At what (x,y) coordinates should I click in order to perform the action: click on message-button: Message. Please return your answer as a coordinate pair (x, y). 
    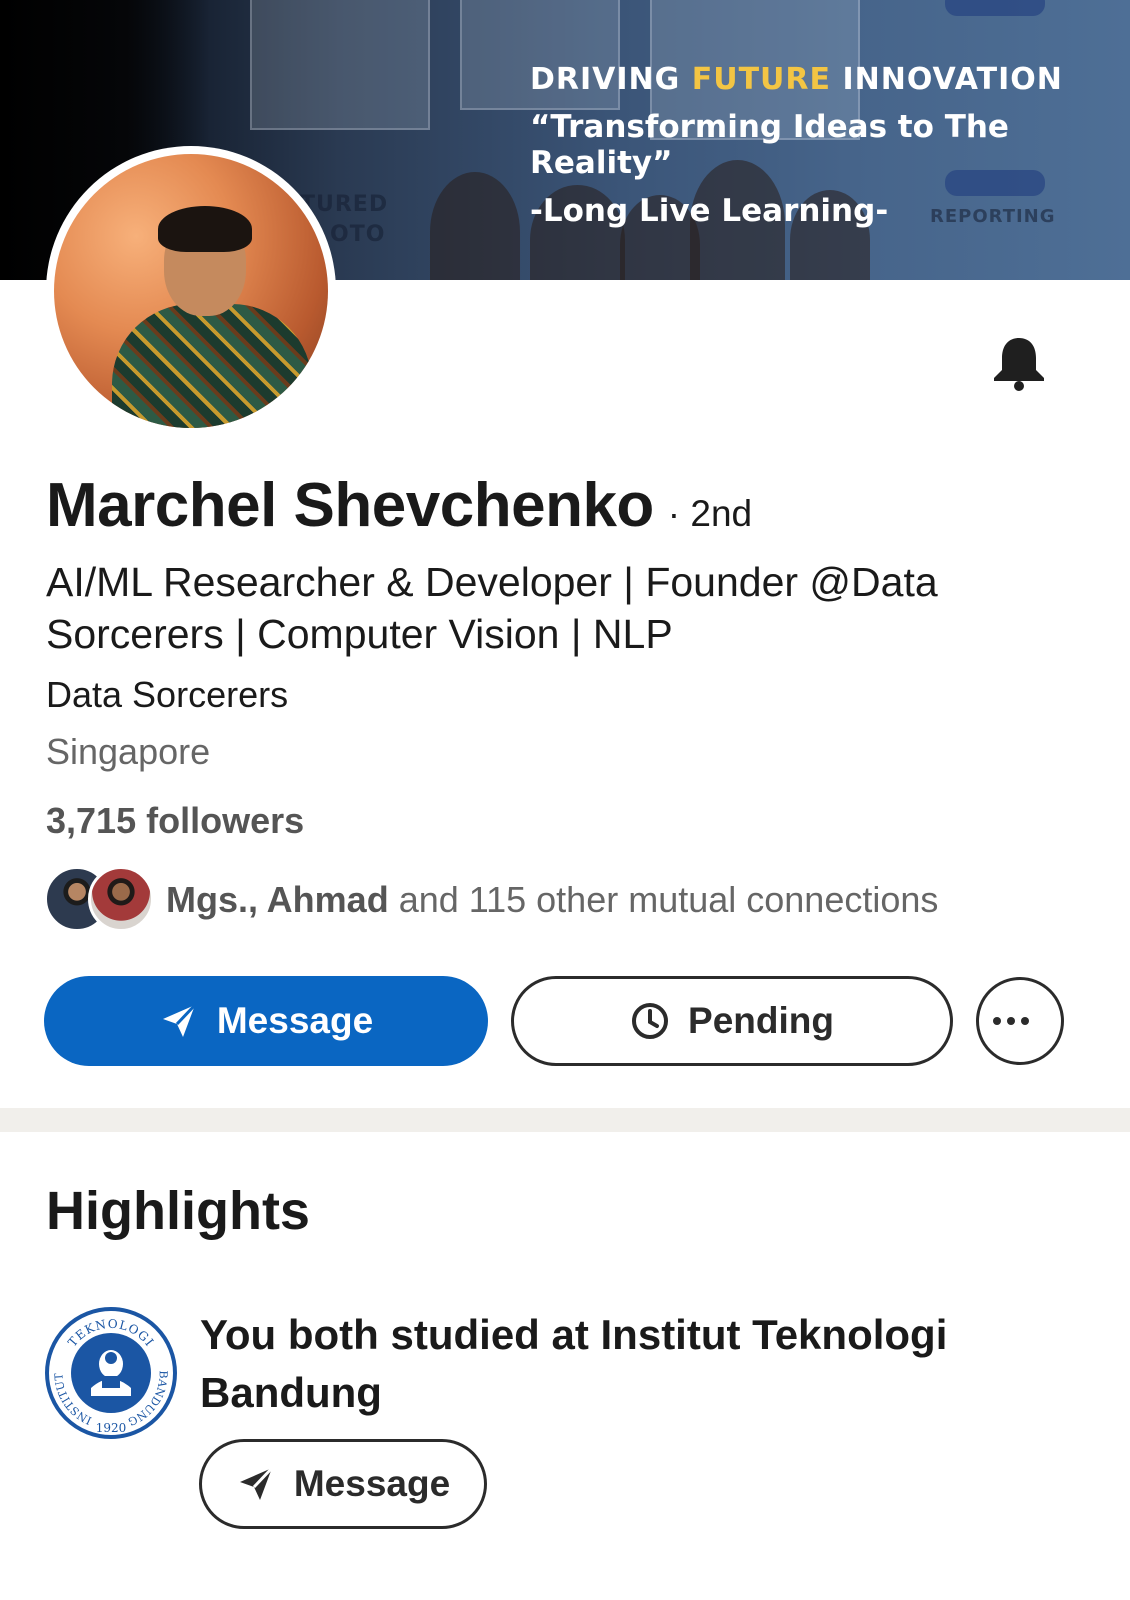
    Looking at the image, I should click on (266, 1021).